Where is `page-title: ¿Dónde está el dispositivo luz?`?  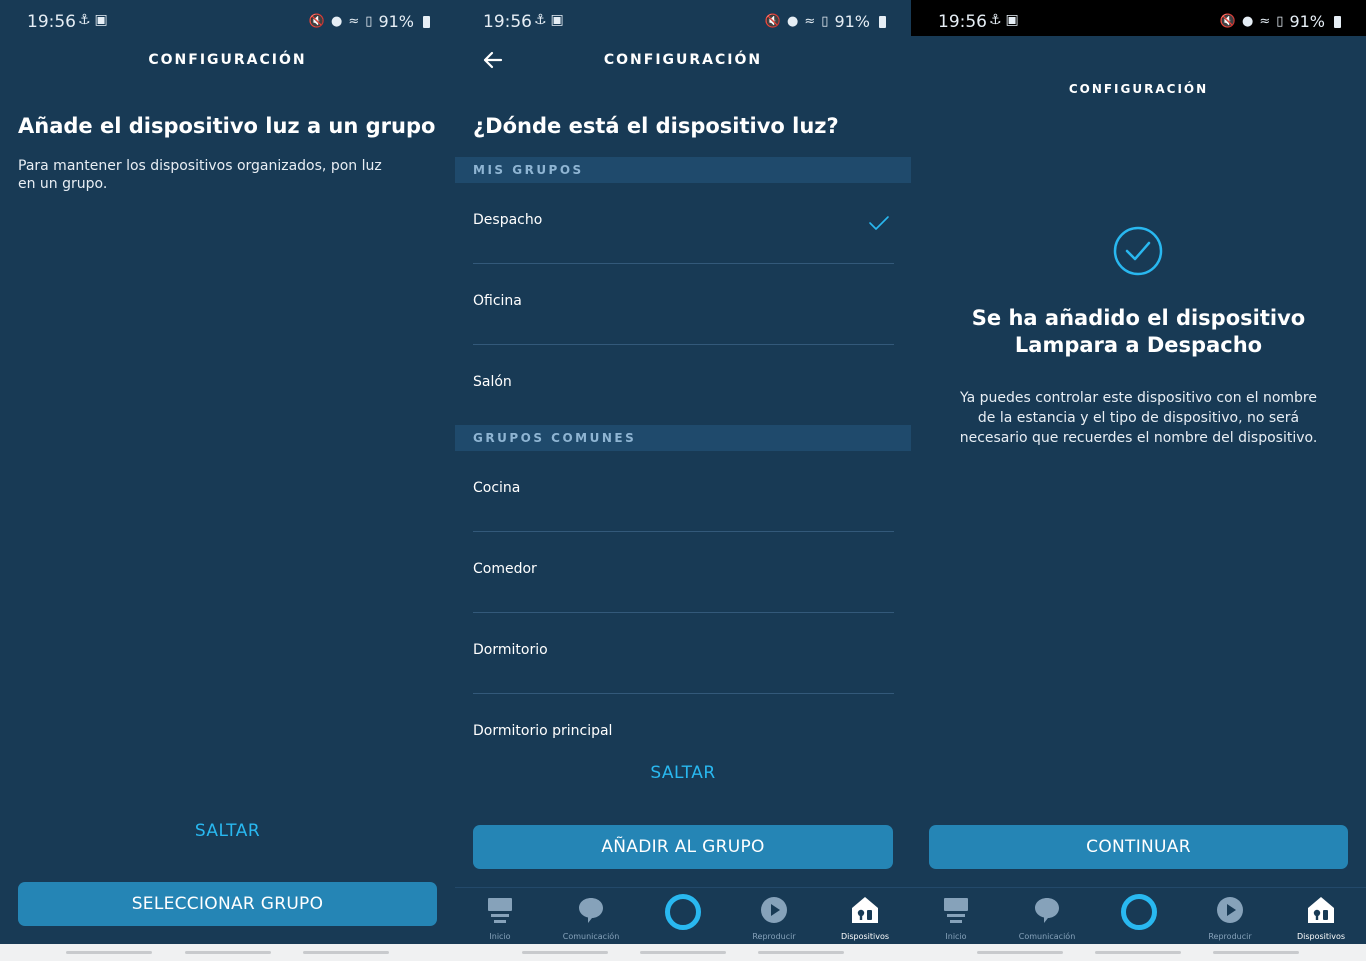 page-title: ¿Dónde está el dispositivo luz? is located at coordinates (656, 126).